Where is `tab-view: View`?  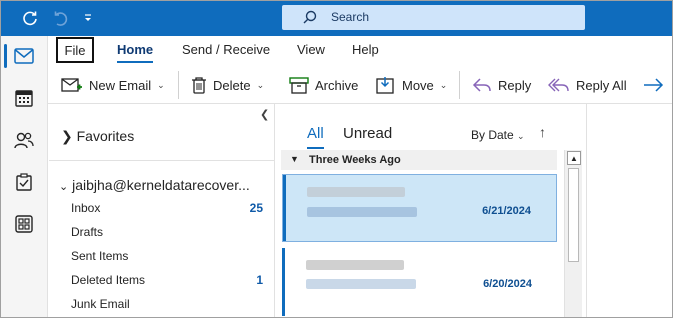
tab-view: View is located at coordinates (311, 49).